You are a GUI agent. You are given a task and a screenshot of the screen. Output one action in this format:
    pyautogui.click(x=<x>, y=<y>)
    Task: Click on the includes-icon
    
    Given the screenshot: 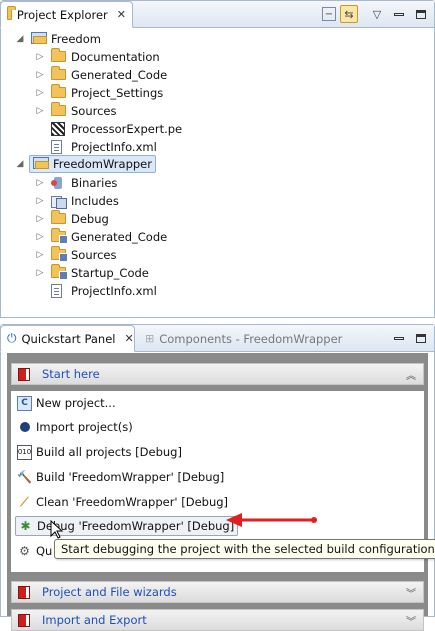 What is the action you would take?
    pyautogui.click(x=59, y=201)
    